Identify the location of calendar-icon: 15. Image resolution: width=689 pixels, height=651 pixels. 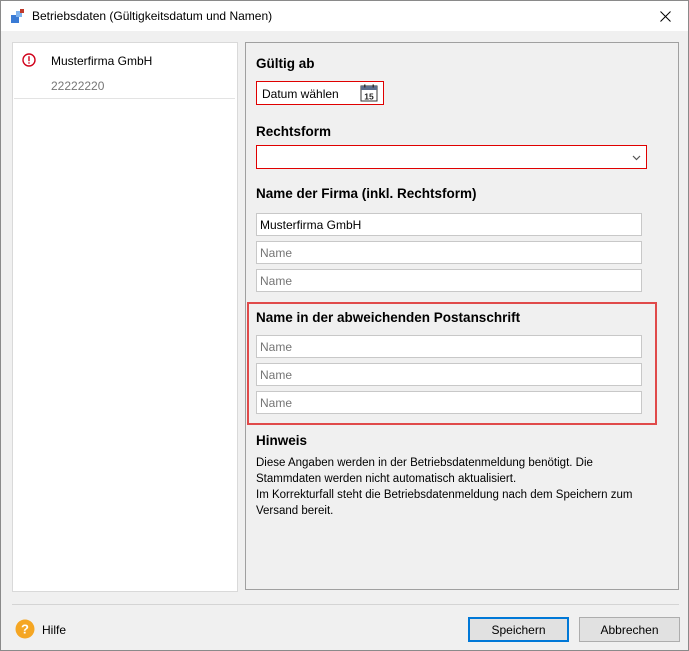
(369, 93).